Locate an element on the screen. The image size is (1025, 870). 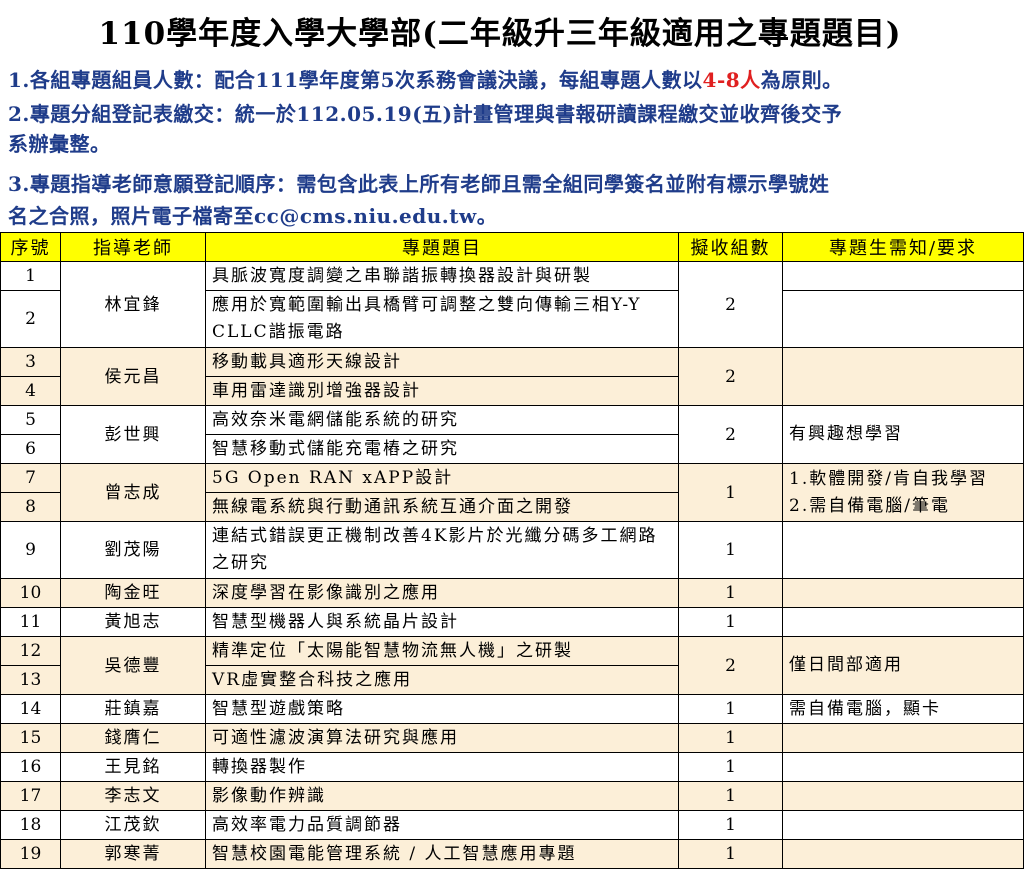
teacher-cell: 林宜鋒 is located at coordinates (133, 304).